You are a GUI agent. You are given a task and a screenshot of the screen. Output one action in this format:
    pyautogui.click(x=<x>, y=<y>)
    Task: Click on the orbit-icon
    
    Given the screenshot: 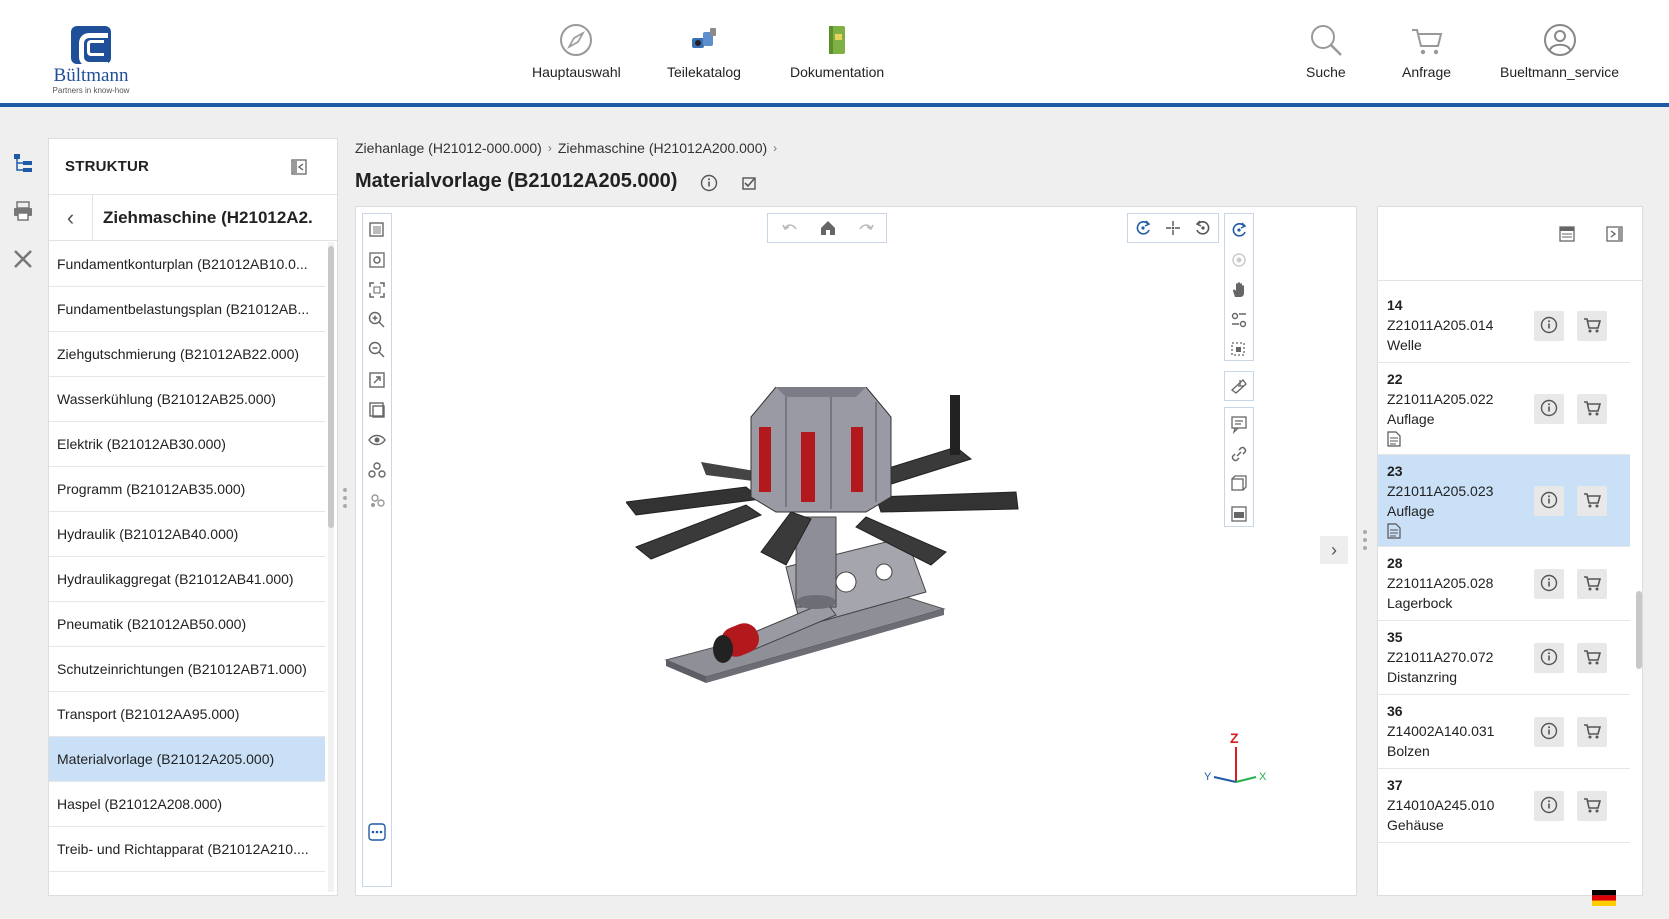 What is the action you would take?
    pyautogui.click(x=1239, y=230)
    